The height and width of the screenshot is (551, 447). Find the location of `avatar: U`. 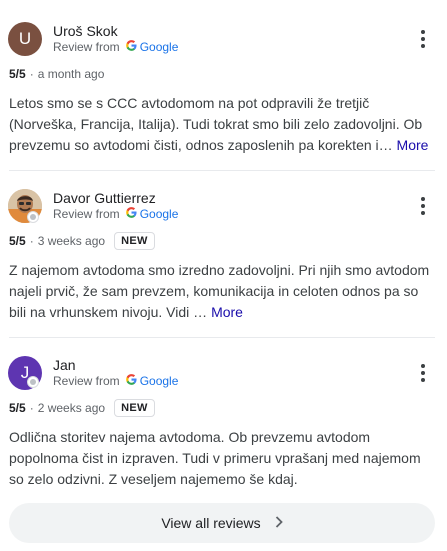

avatar: U is located at coordinates (25, 39).